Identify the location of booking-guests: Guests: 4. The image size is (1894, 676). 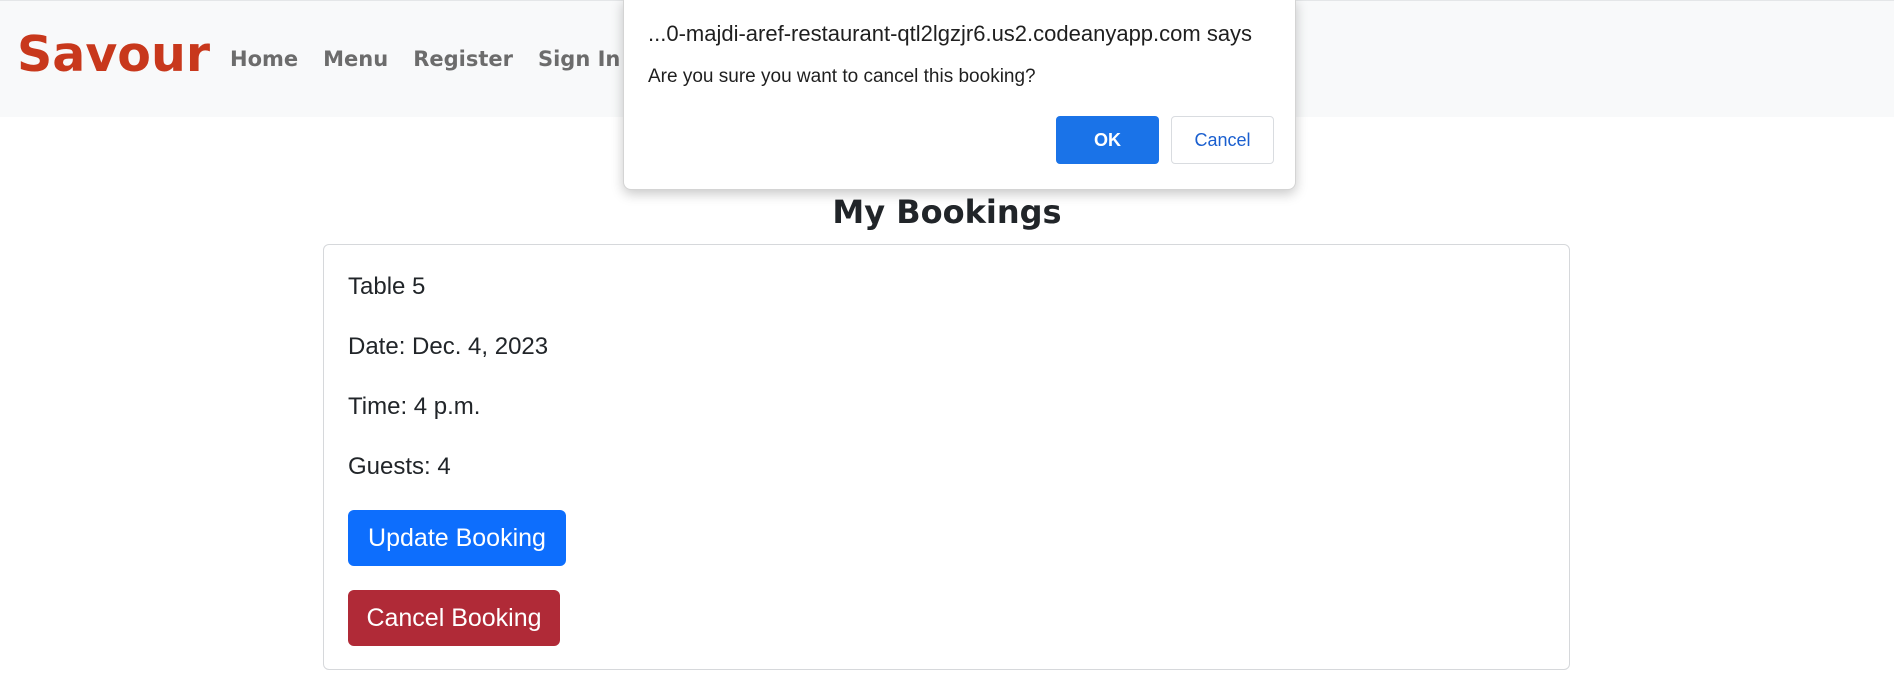
(399, 466).